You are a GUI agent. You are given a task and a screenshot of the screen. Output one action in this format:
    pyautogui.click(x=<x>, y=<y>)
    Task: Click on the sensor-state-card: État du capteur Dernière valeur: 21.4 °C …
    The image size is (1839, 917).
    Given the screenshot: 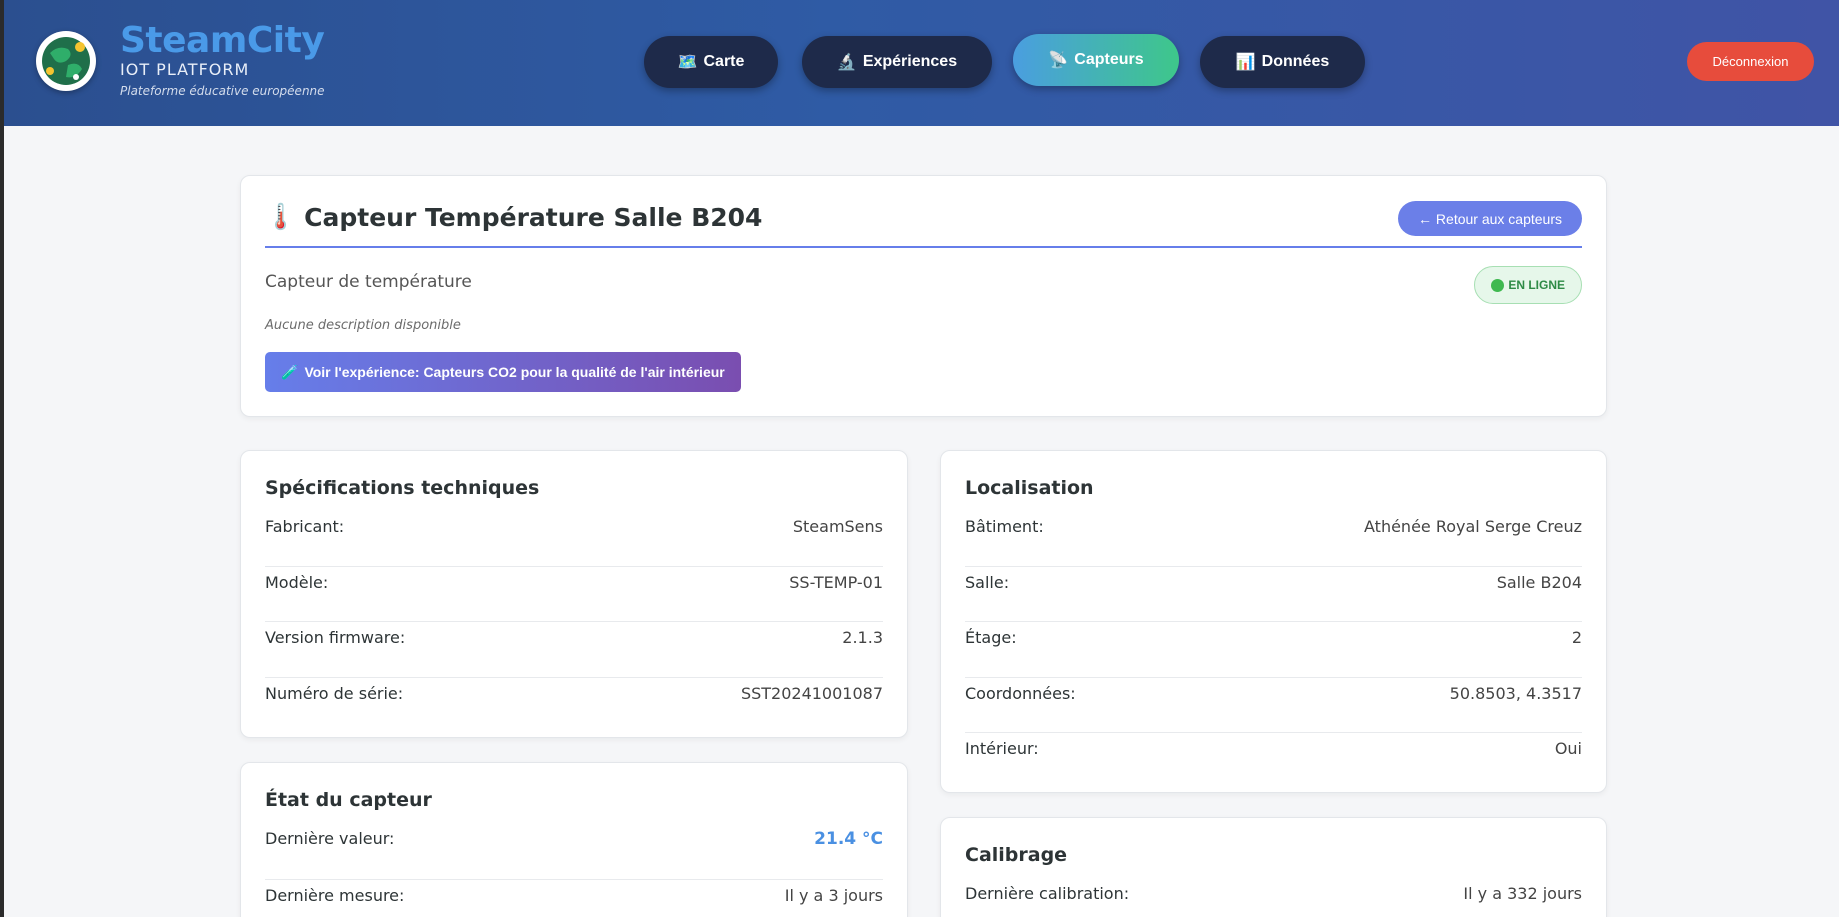 What is the action you would take?
    pyautogui.click(x=574, y=839)
    